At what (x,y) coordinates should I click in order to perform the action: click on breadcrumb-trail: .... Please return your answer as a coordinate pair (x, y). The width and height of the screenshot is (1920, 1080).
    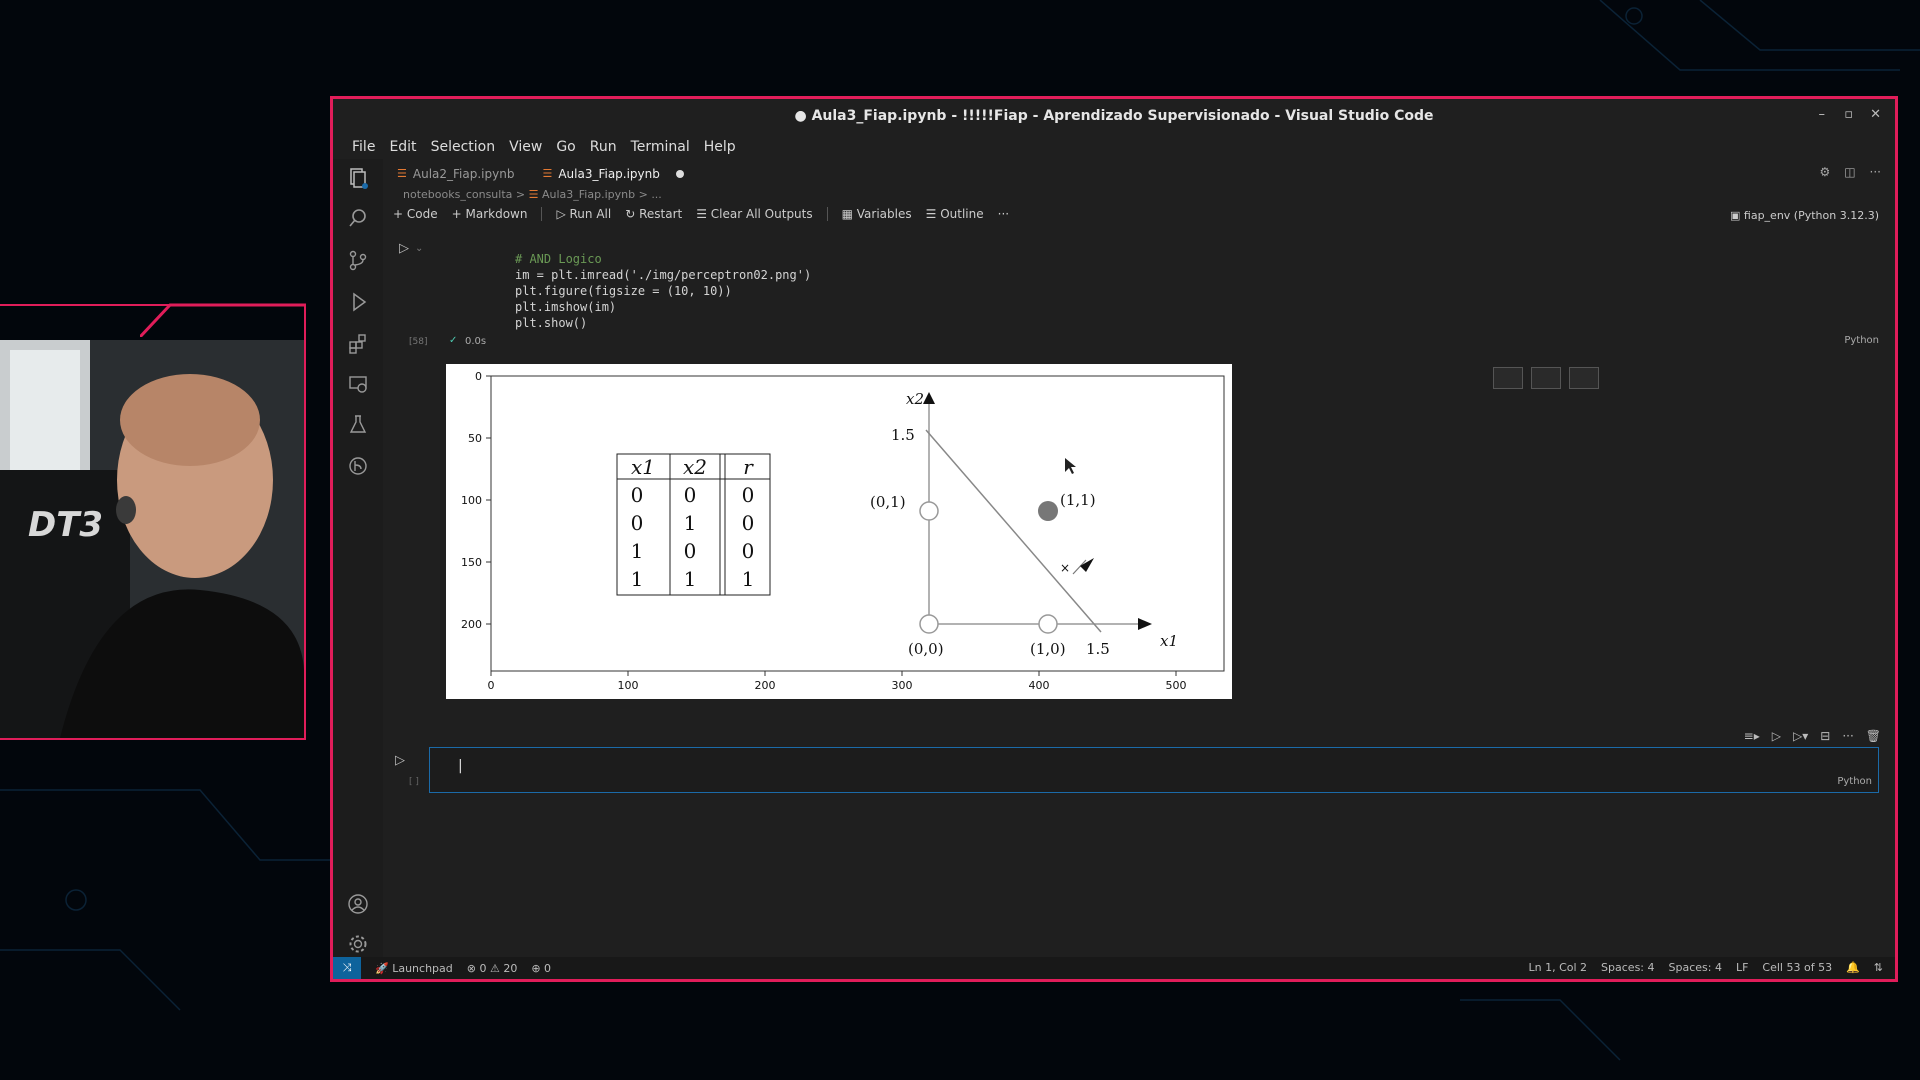
    Looking at the image, I should click on (656, 194).